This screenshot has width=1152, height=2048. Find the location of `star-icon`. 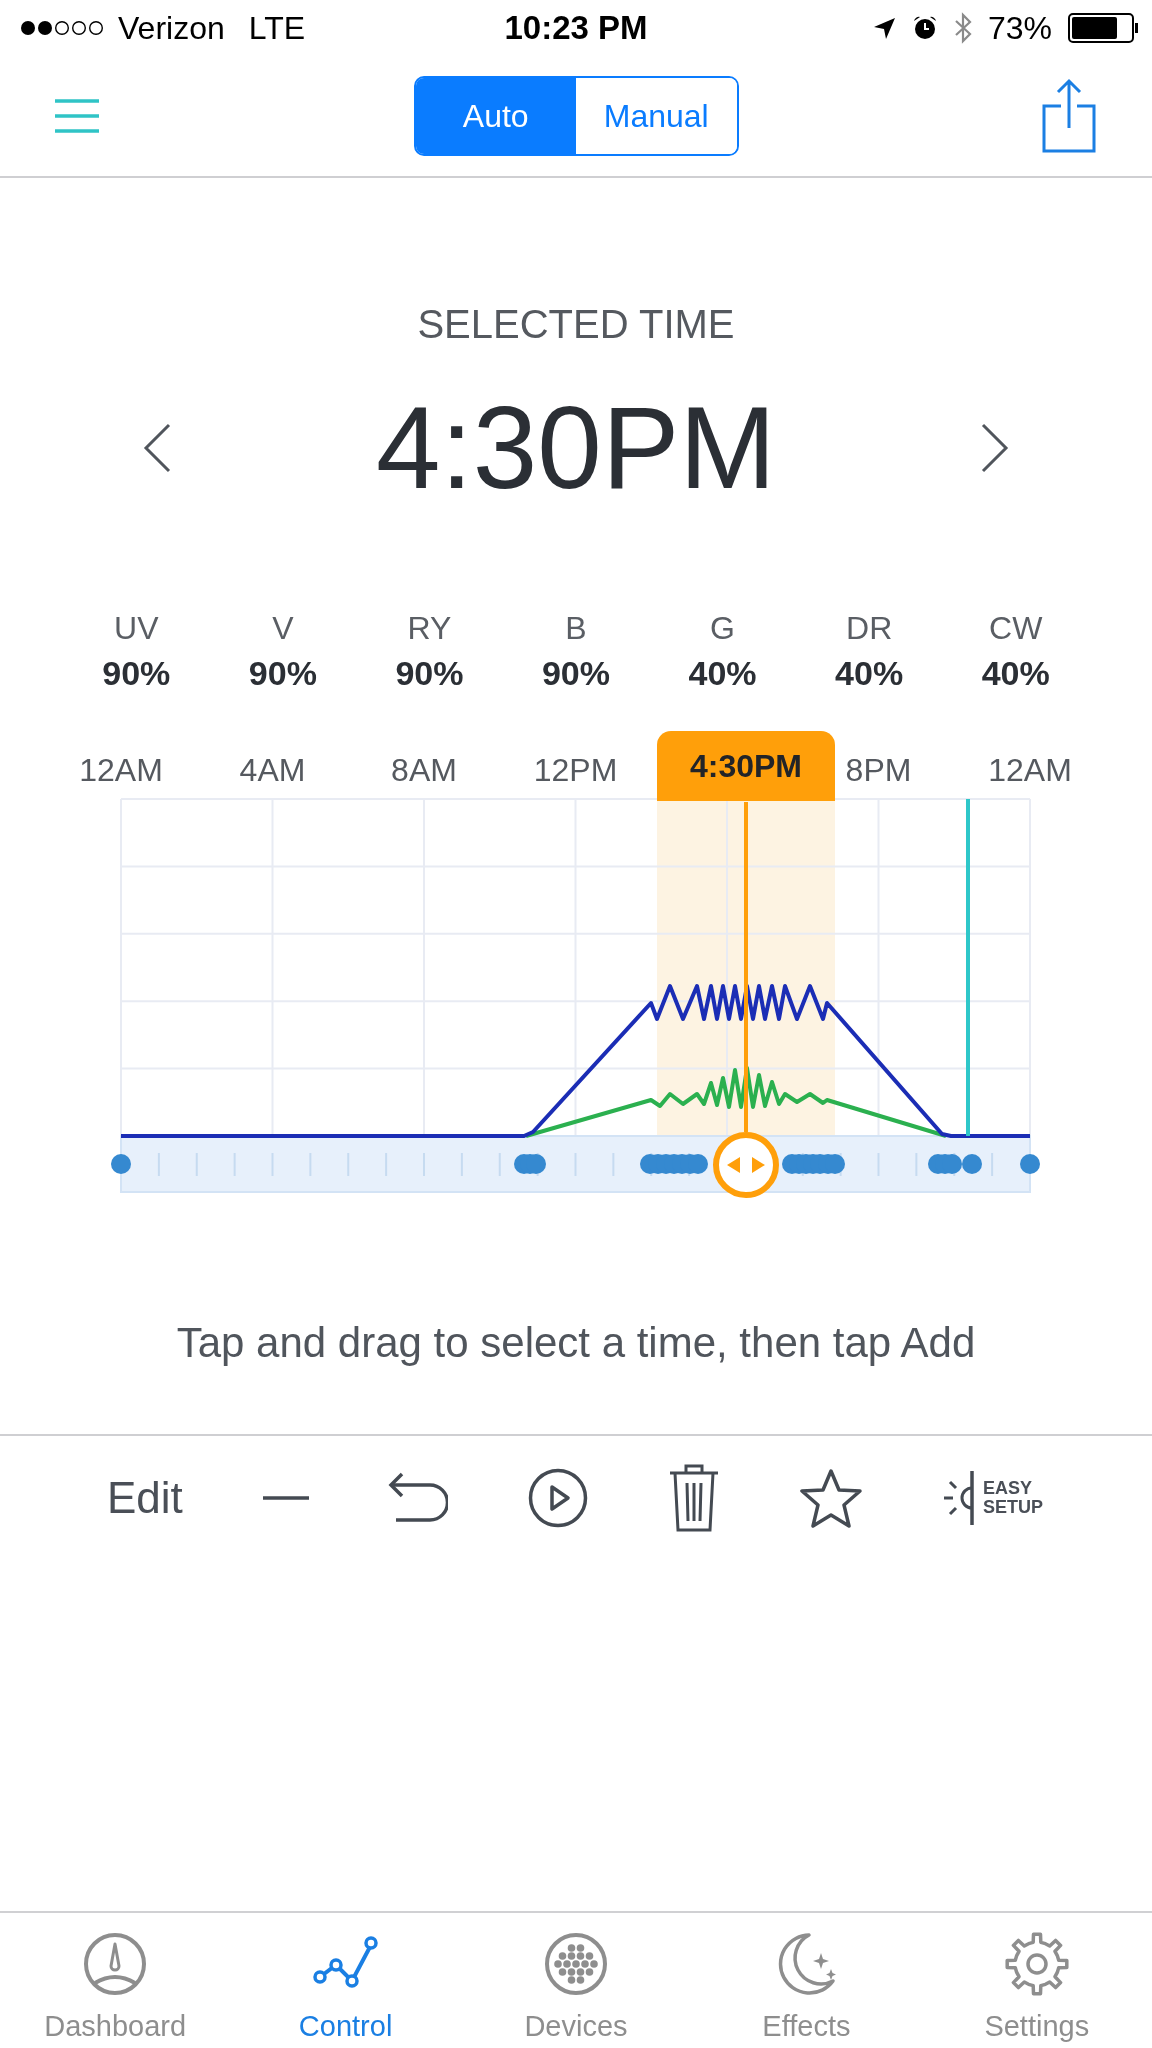

star-icon is located at coordinates (831, 1498).